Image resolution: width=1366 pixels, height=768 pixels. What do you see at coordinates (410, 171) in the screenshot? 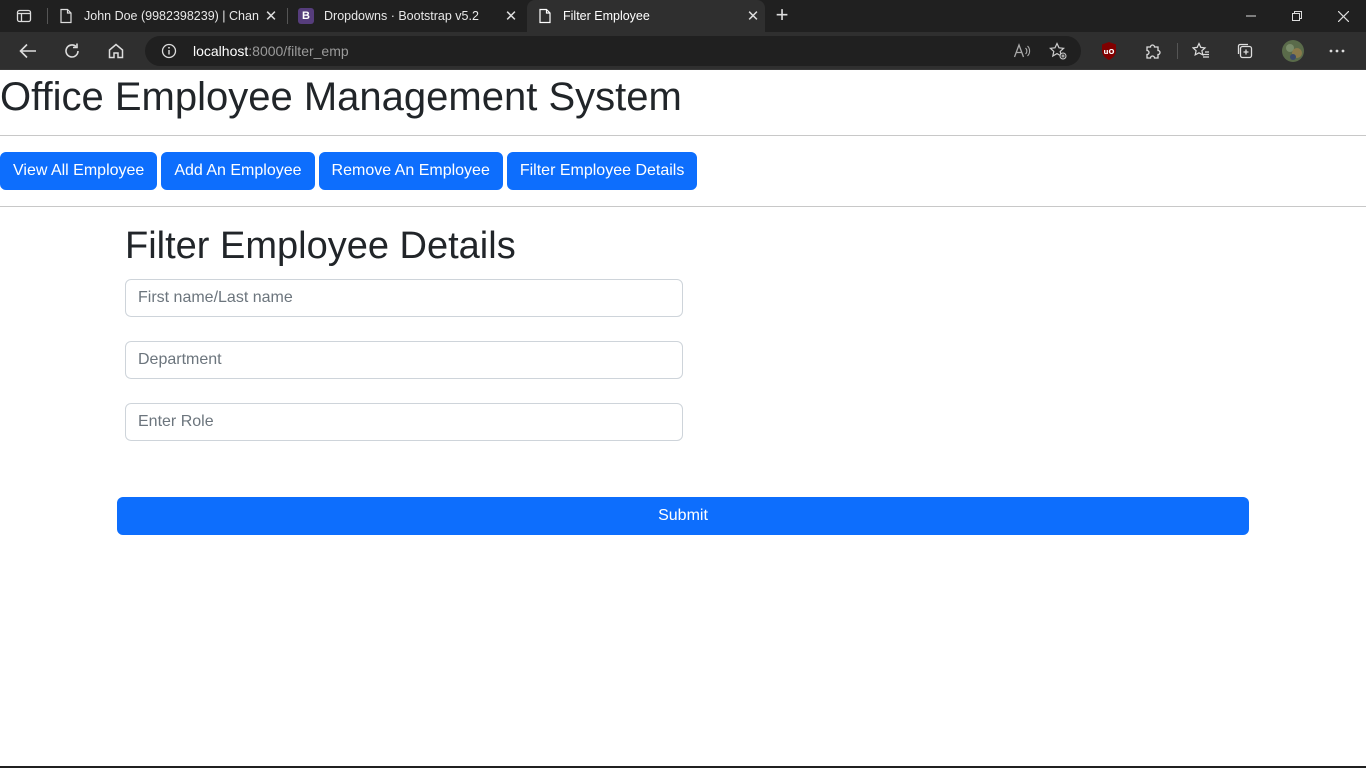
I see `remove-employee-button: Remove An Employee` at bounding box center [410, 171].